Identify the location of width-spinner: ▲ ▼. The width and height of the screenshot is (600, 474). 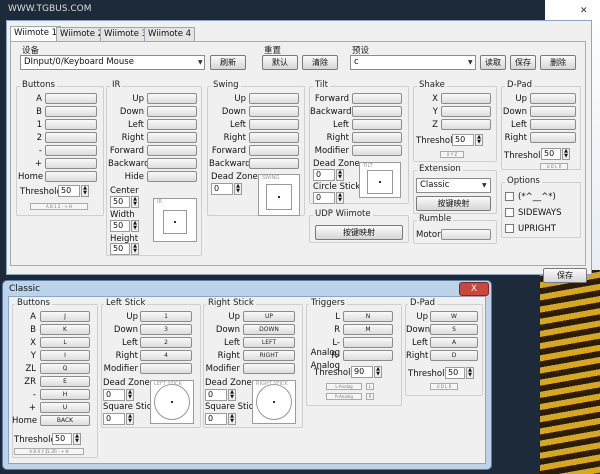
(135, 226).